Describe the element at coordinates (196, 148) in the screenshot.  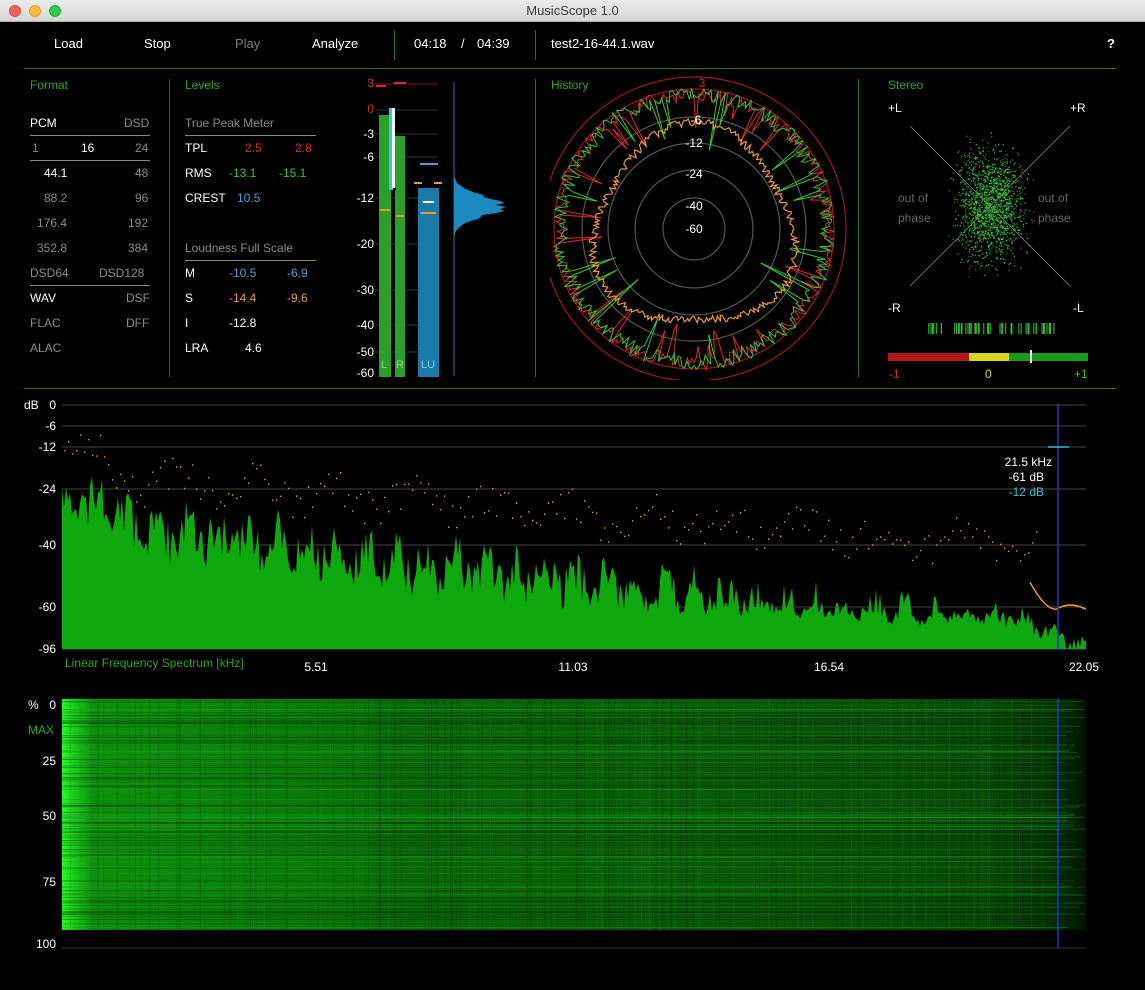
I see `tpl-label: TPL` at that location.